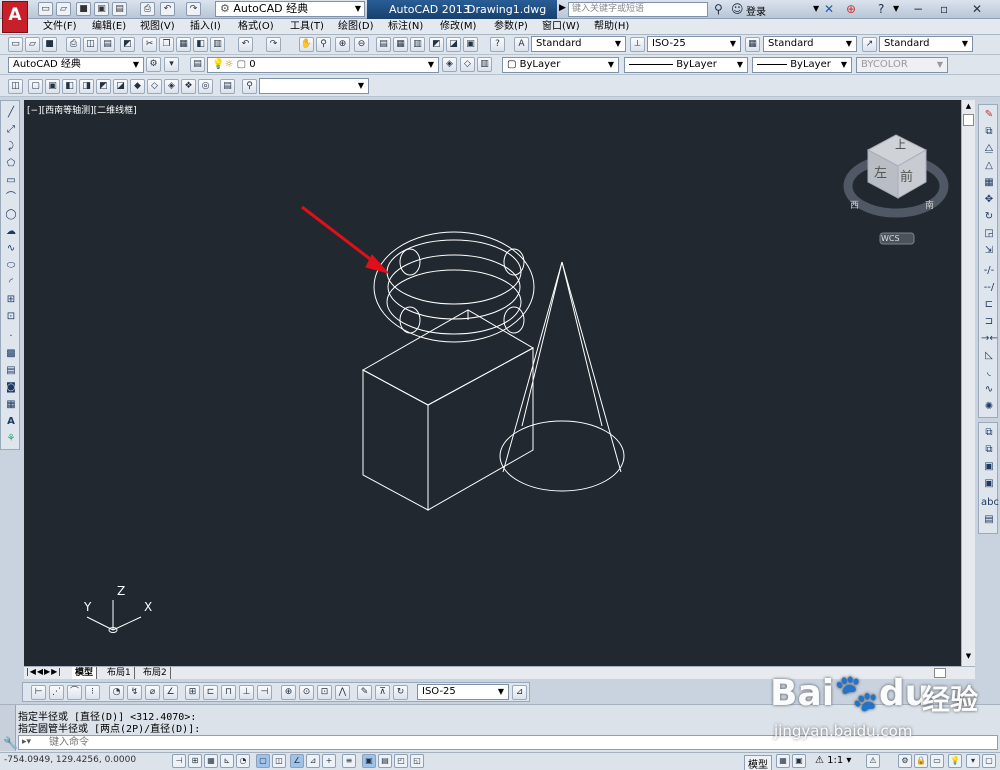 The image size is (1000, 770). Describe the element at coordinates (60, 27) in the screenshot. I see `menu-file: 文件(F)` at that location.